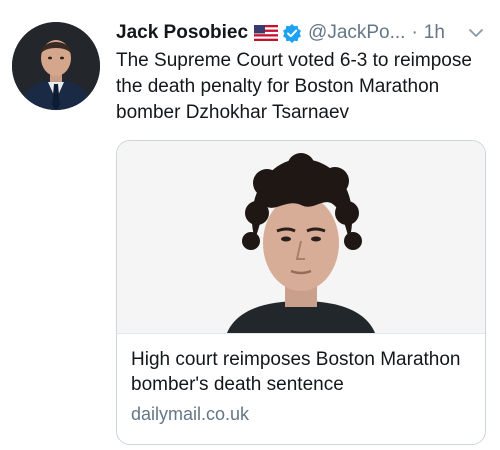  Describe the element at coordinates (266, 33) in the screenshot. I see `us-flag-icon` at that location.